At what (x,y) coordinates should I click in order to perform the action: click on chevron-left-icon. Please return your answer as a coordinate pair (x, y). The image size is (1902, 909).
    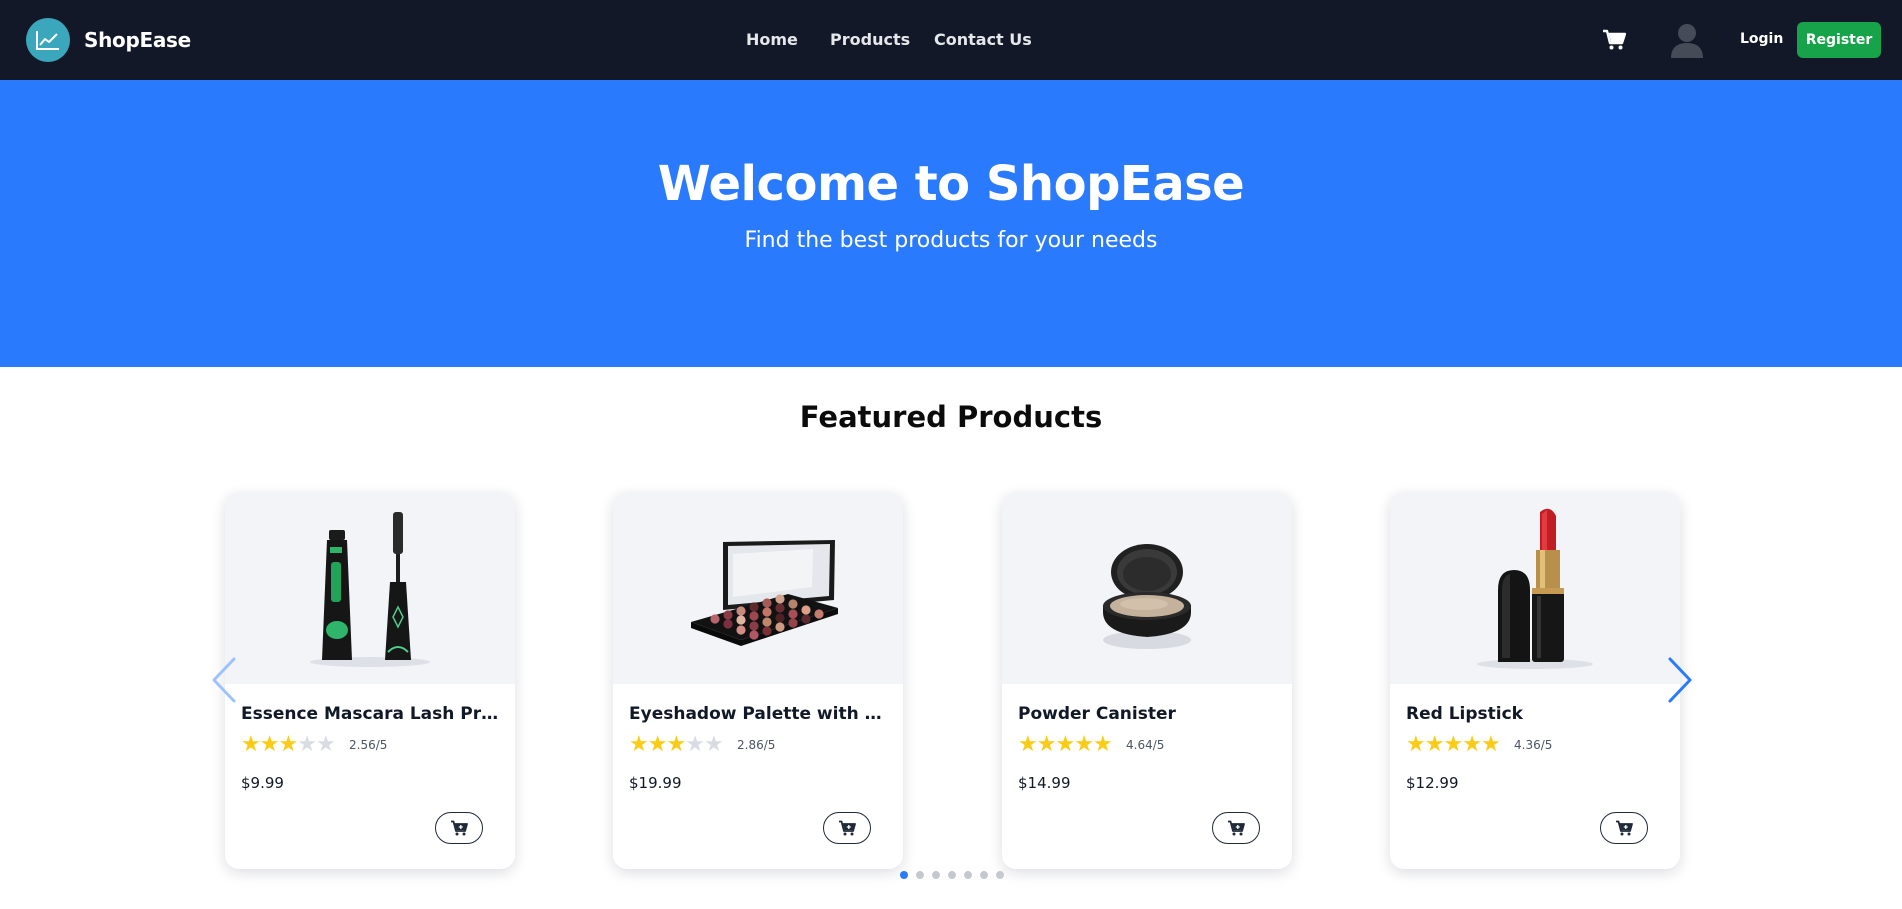
    Looking at the image, I should click on (224, 680).